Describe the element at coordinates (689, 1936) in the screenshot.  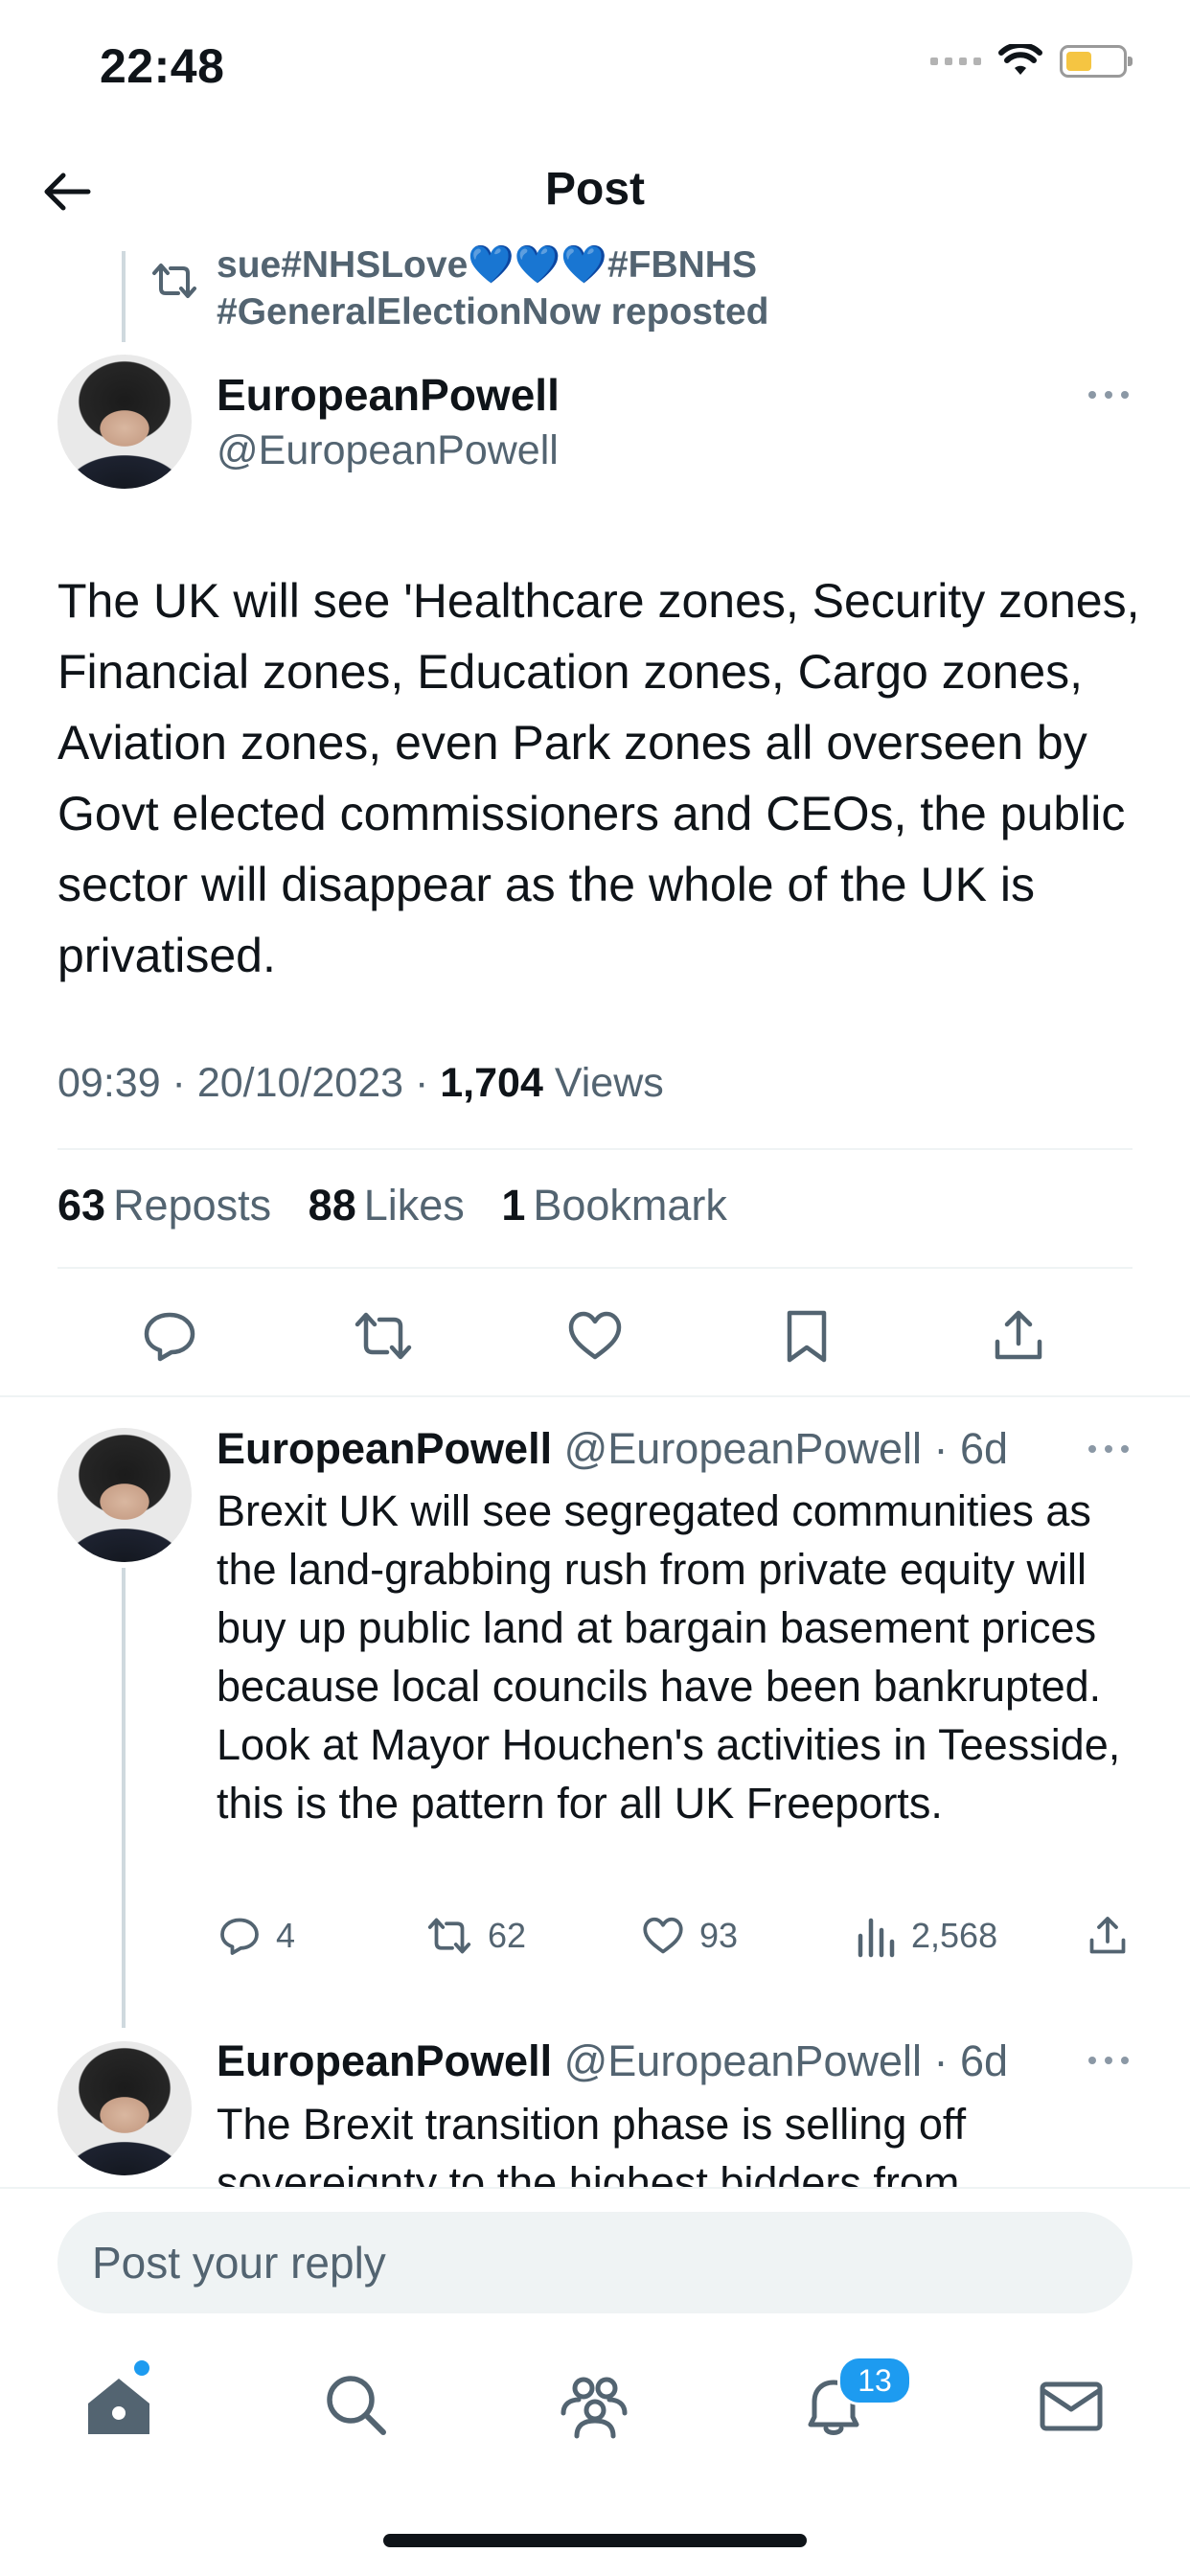
I see `like-button: 93` at that location.